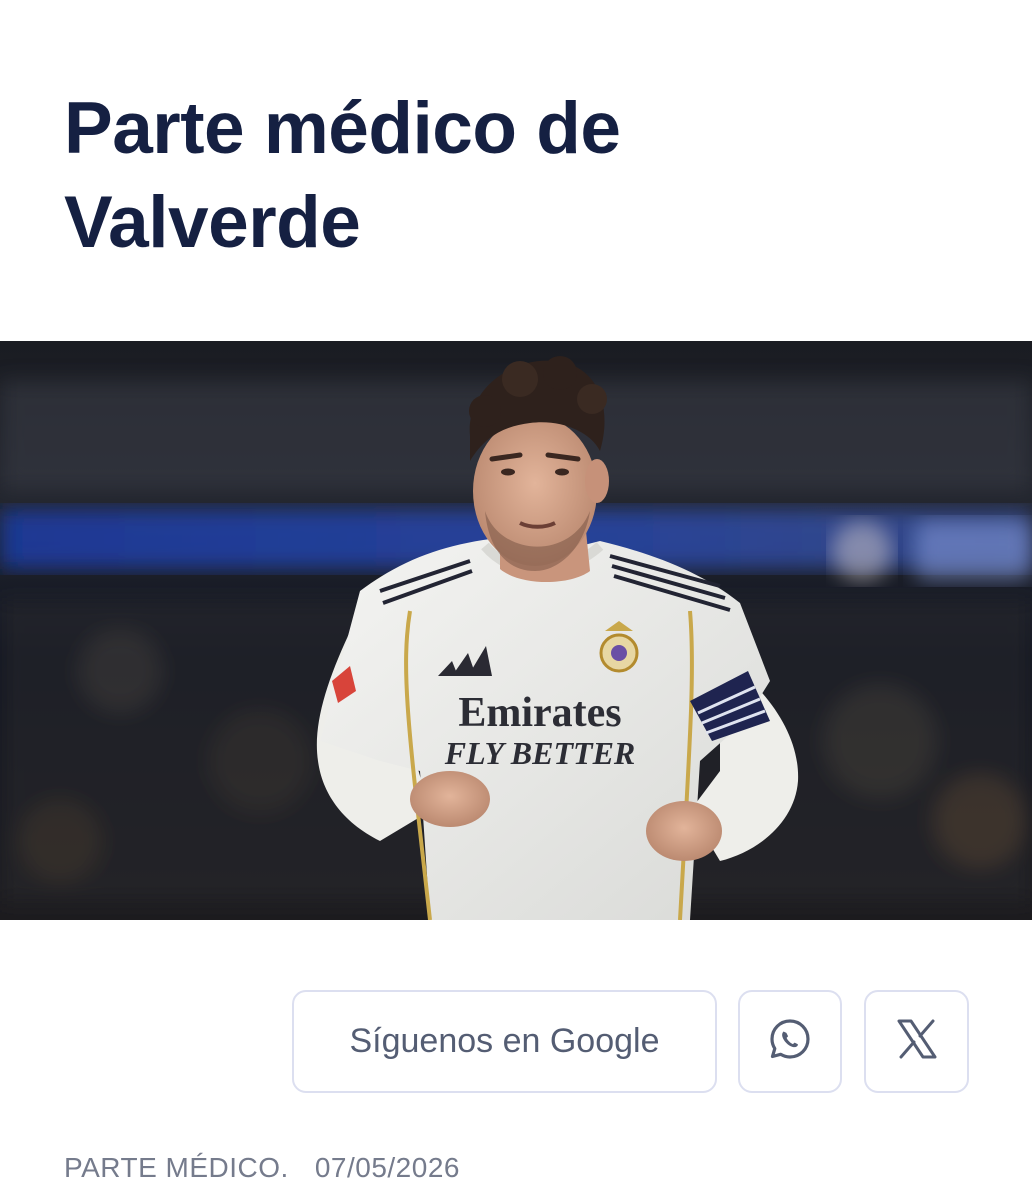 The height and width of the screenshot is (1200, 1032). I want to click on share-x-button, so click(916, 1041).